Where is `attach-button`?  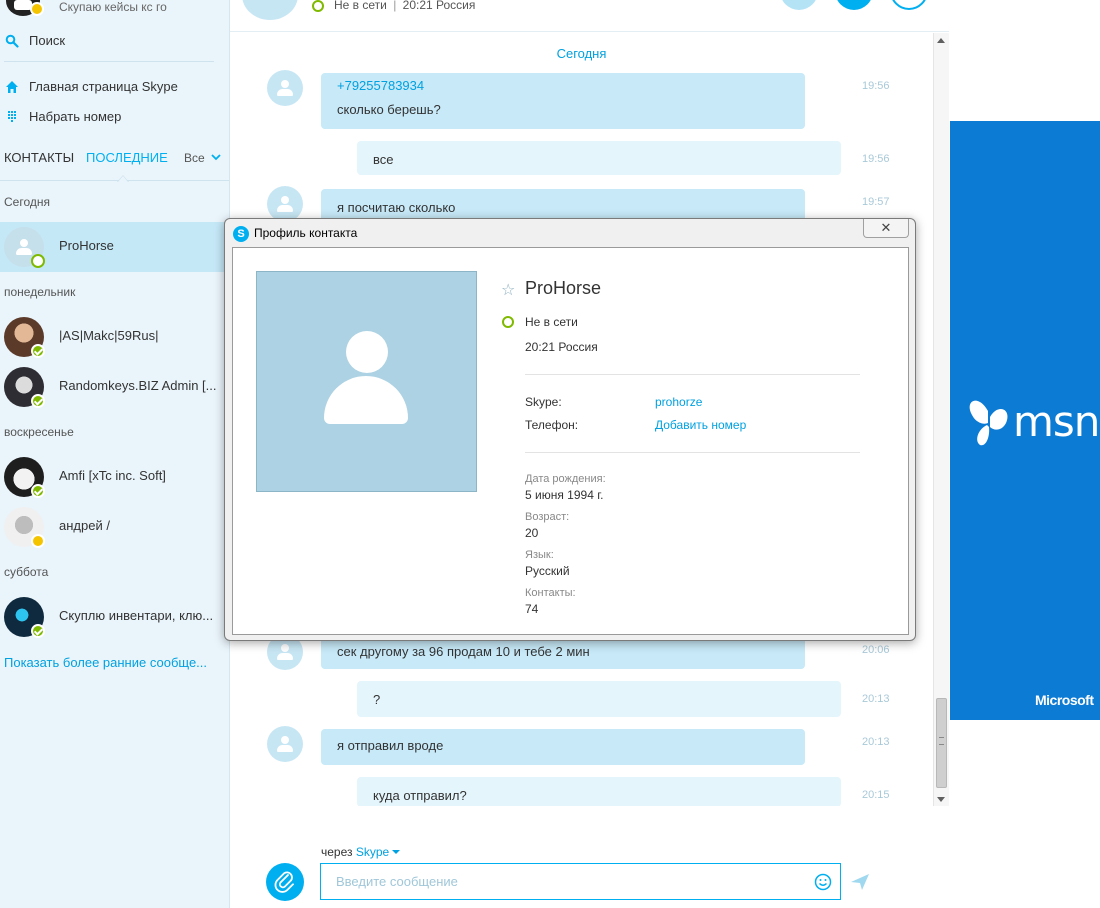
attach-button is located at coordinates (285, 882).